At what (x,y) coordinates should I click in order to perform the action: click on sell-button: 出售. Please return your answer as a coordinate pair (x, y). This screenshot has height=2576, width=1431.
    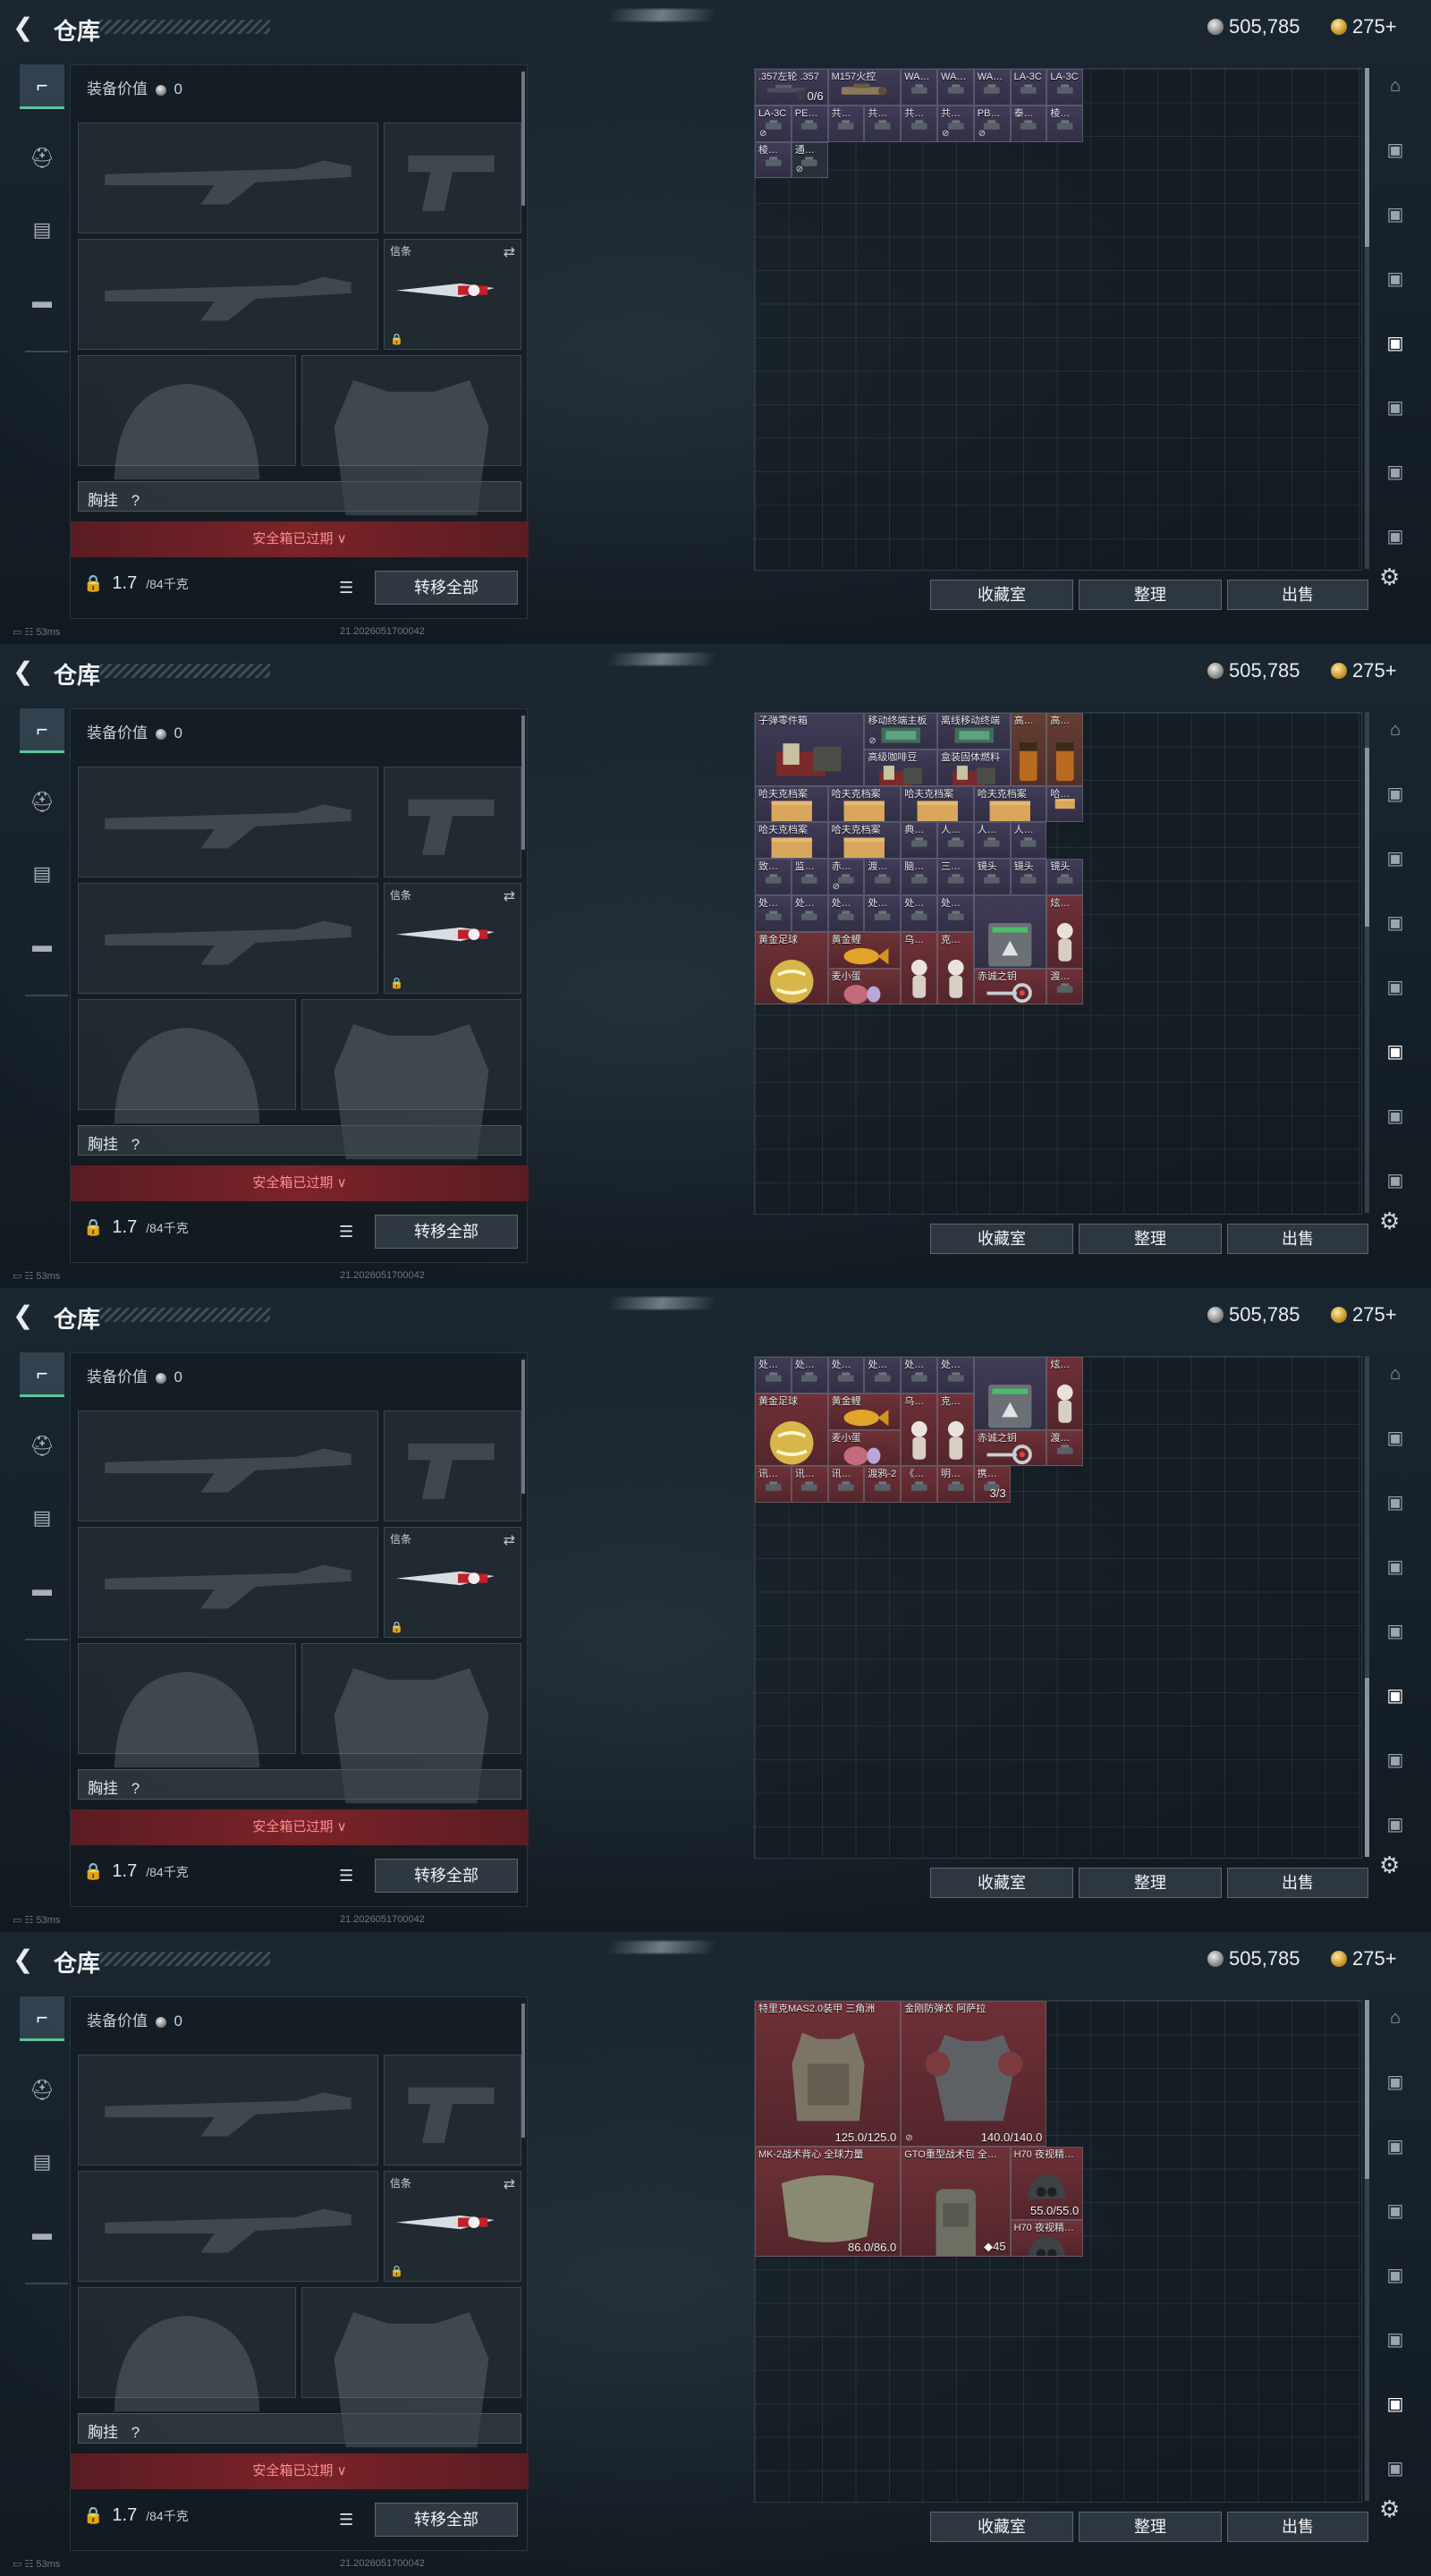
    Looking at the image, I should click on (1297, 1883).